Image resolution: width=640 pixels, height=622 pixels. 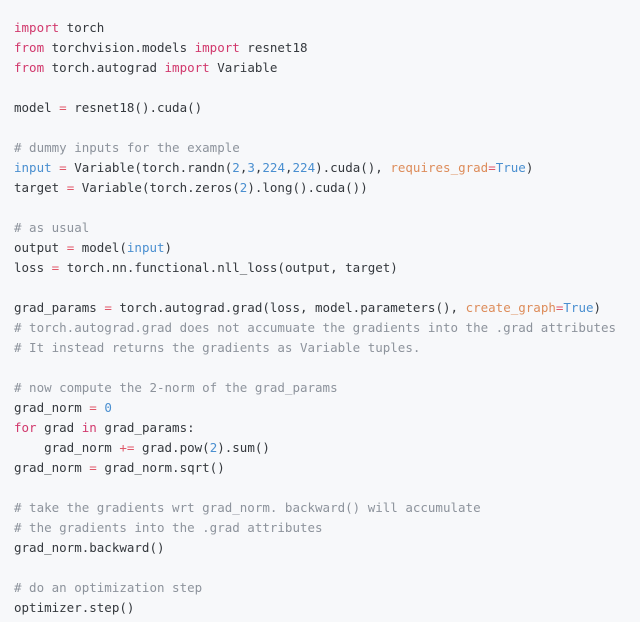 What do you see at coordinates (236, 167) in the screenshot?
I see `number-token: 2` at bounding box center [236, 167].